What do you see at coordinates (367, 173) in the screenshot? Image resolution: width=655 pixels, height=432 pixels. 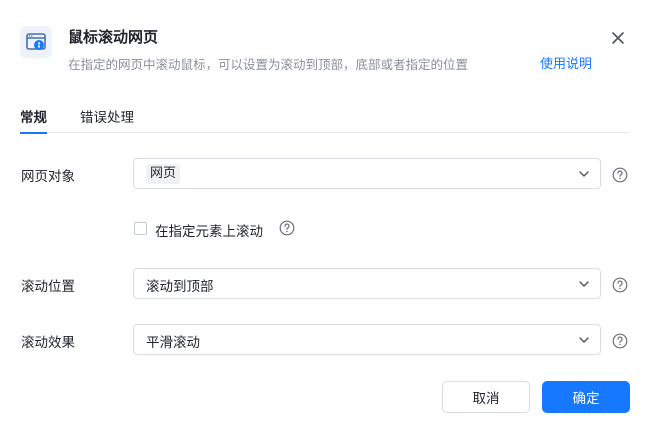 I see `web-object-select: 网页` at bounding box center [367, 173].